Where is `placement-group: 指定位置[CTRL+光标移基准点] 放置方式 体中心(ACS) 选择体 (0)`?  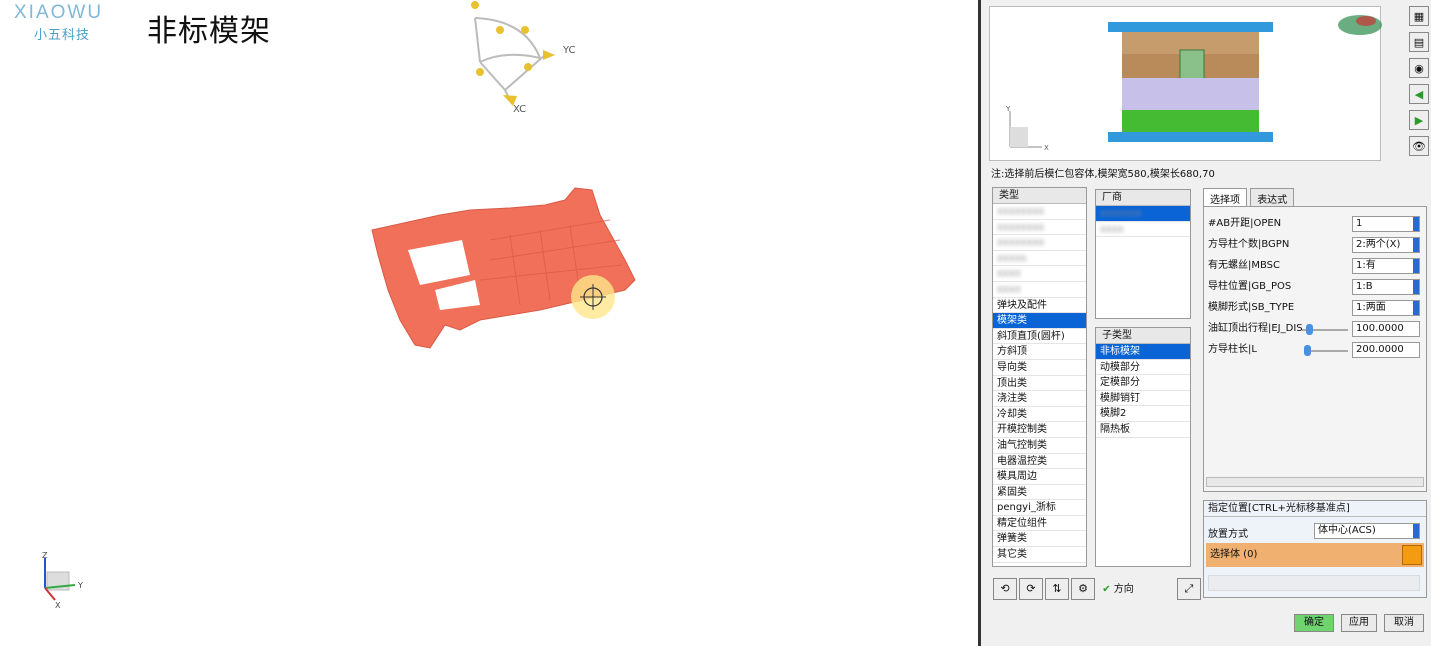
placement-group: 指定位置[CTRL+光标移基准点] 放置方式 体中心(ACS) 选择体 (0) is located at coordinates (1315, 549).